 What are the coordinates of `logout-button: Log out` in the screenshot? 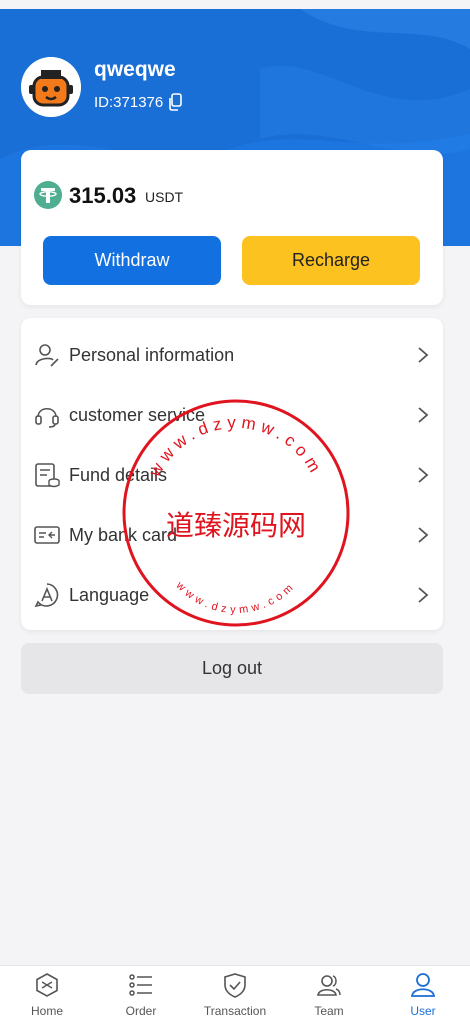 It's located at (232, 668).